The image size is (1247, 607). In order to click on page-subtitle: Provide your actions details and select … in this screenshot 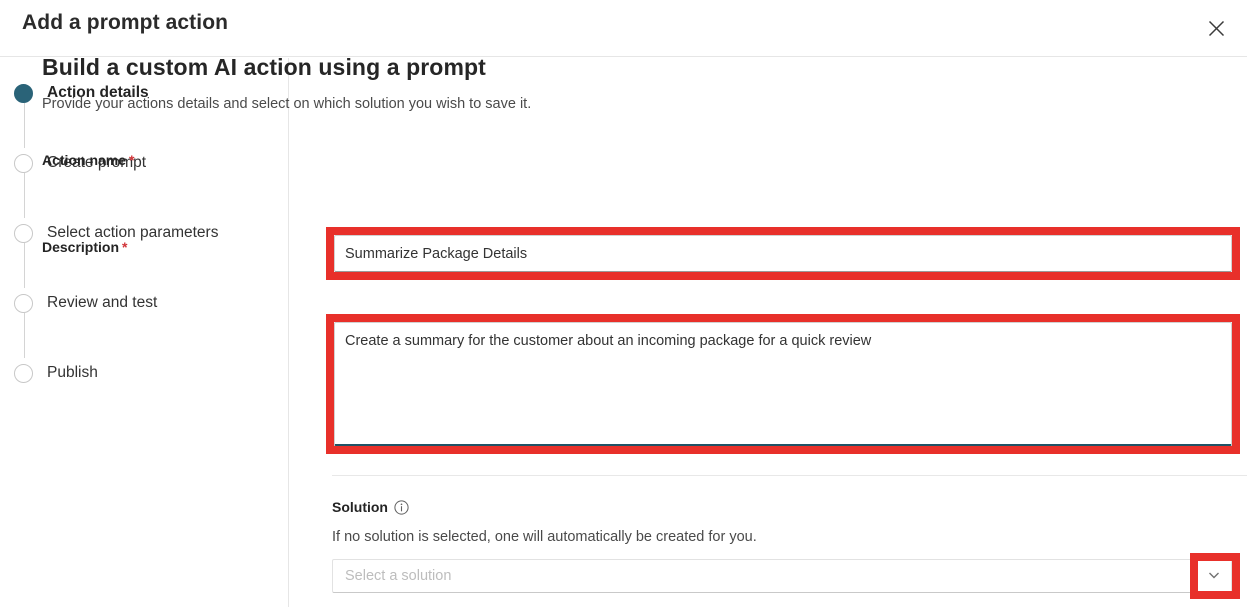, I will do `click(287, 104)`.